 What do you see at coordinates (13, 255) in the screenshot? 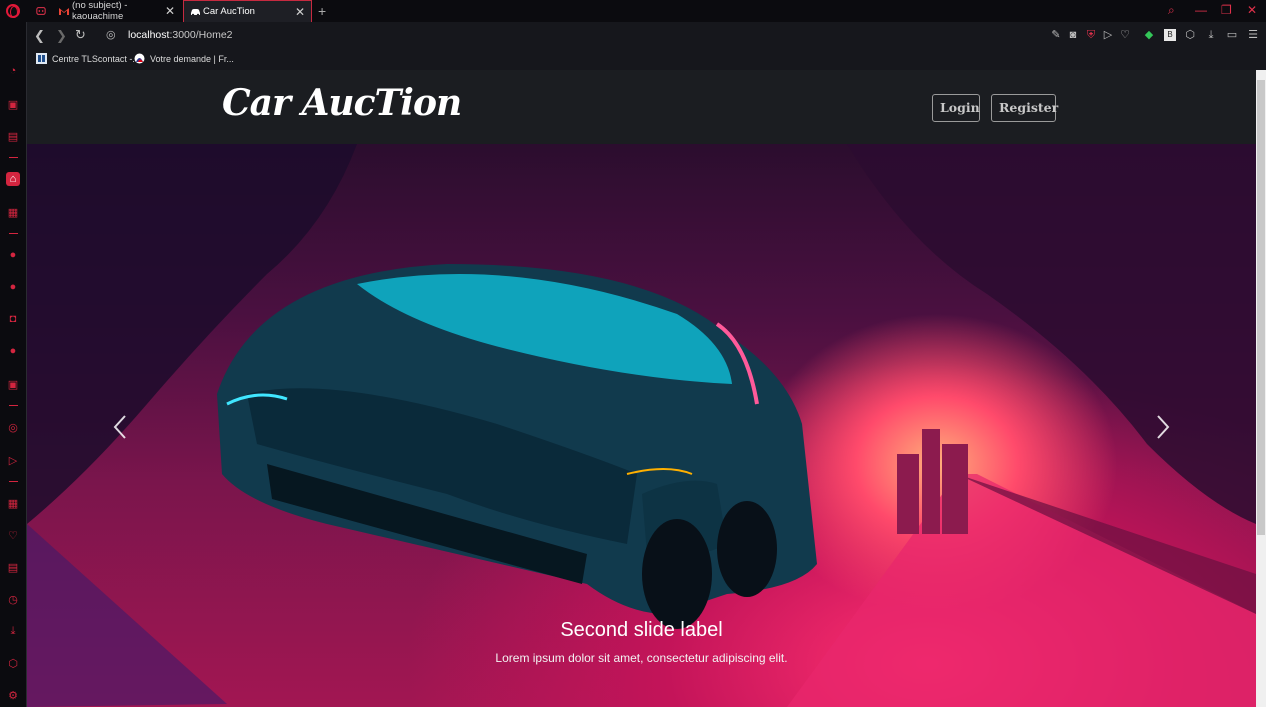
I see `messenger-icon: ●` at bounding box center [13, 255].